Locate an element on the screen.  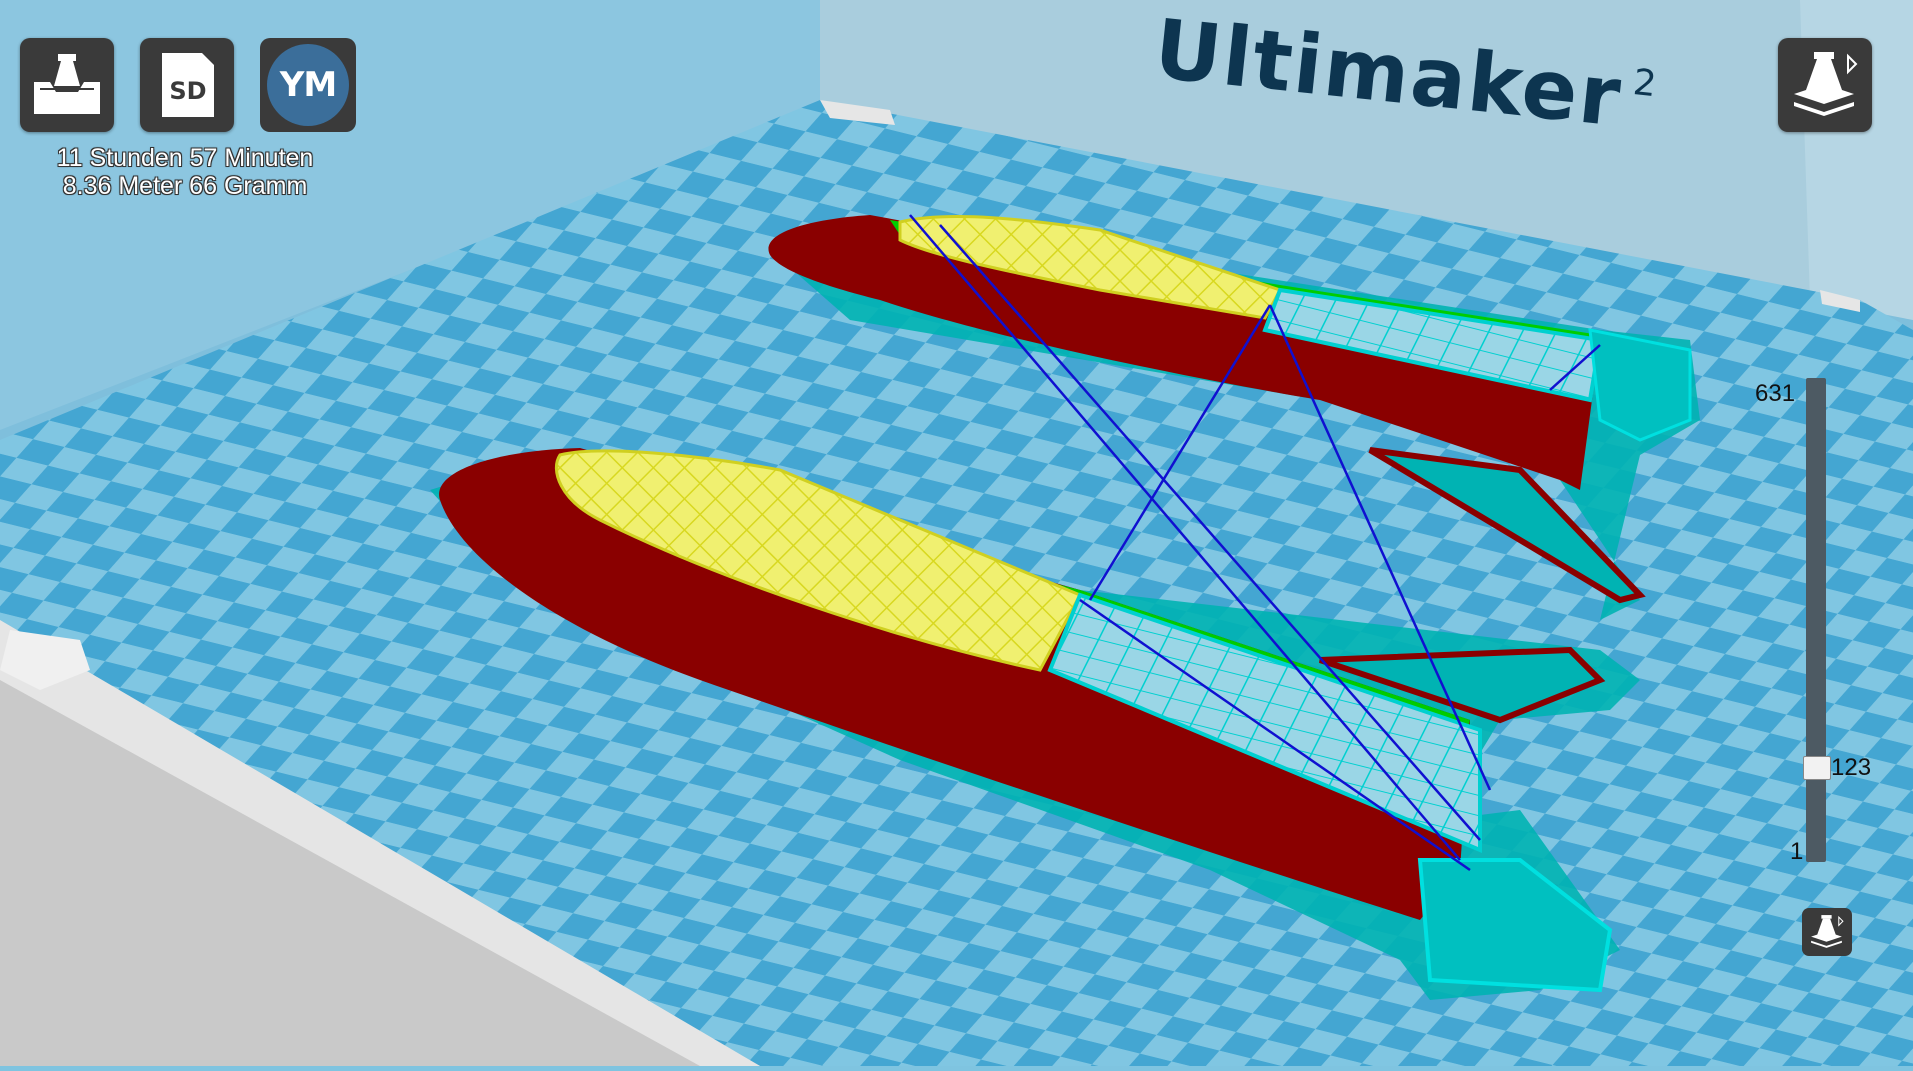
view-mode-button is located at coordinates (1825, 85).